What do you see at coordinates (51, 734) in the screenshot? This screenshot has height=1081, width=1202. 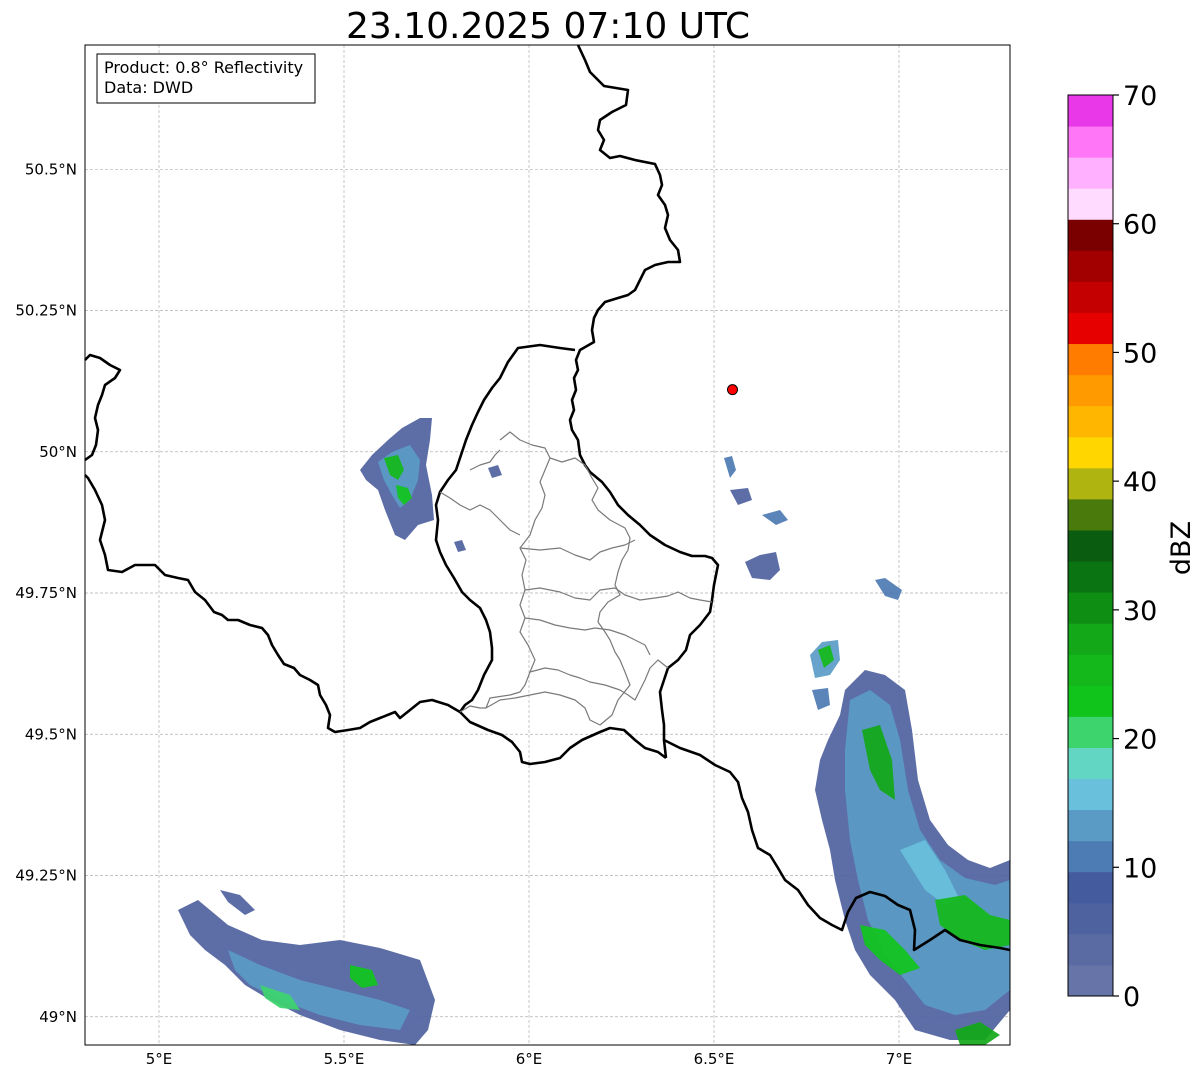 I see `lat-tick-label: 49.5°N` at bounding box center [51, 734].